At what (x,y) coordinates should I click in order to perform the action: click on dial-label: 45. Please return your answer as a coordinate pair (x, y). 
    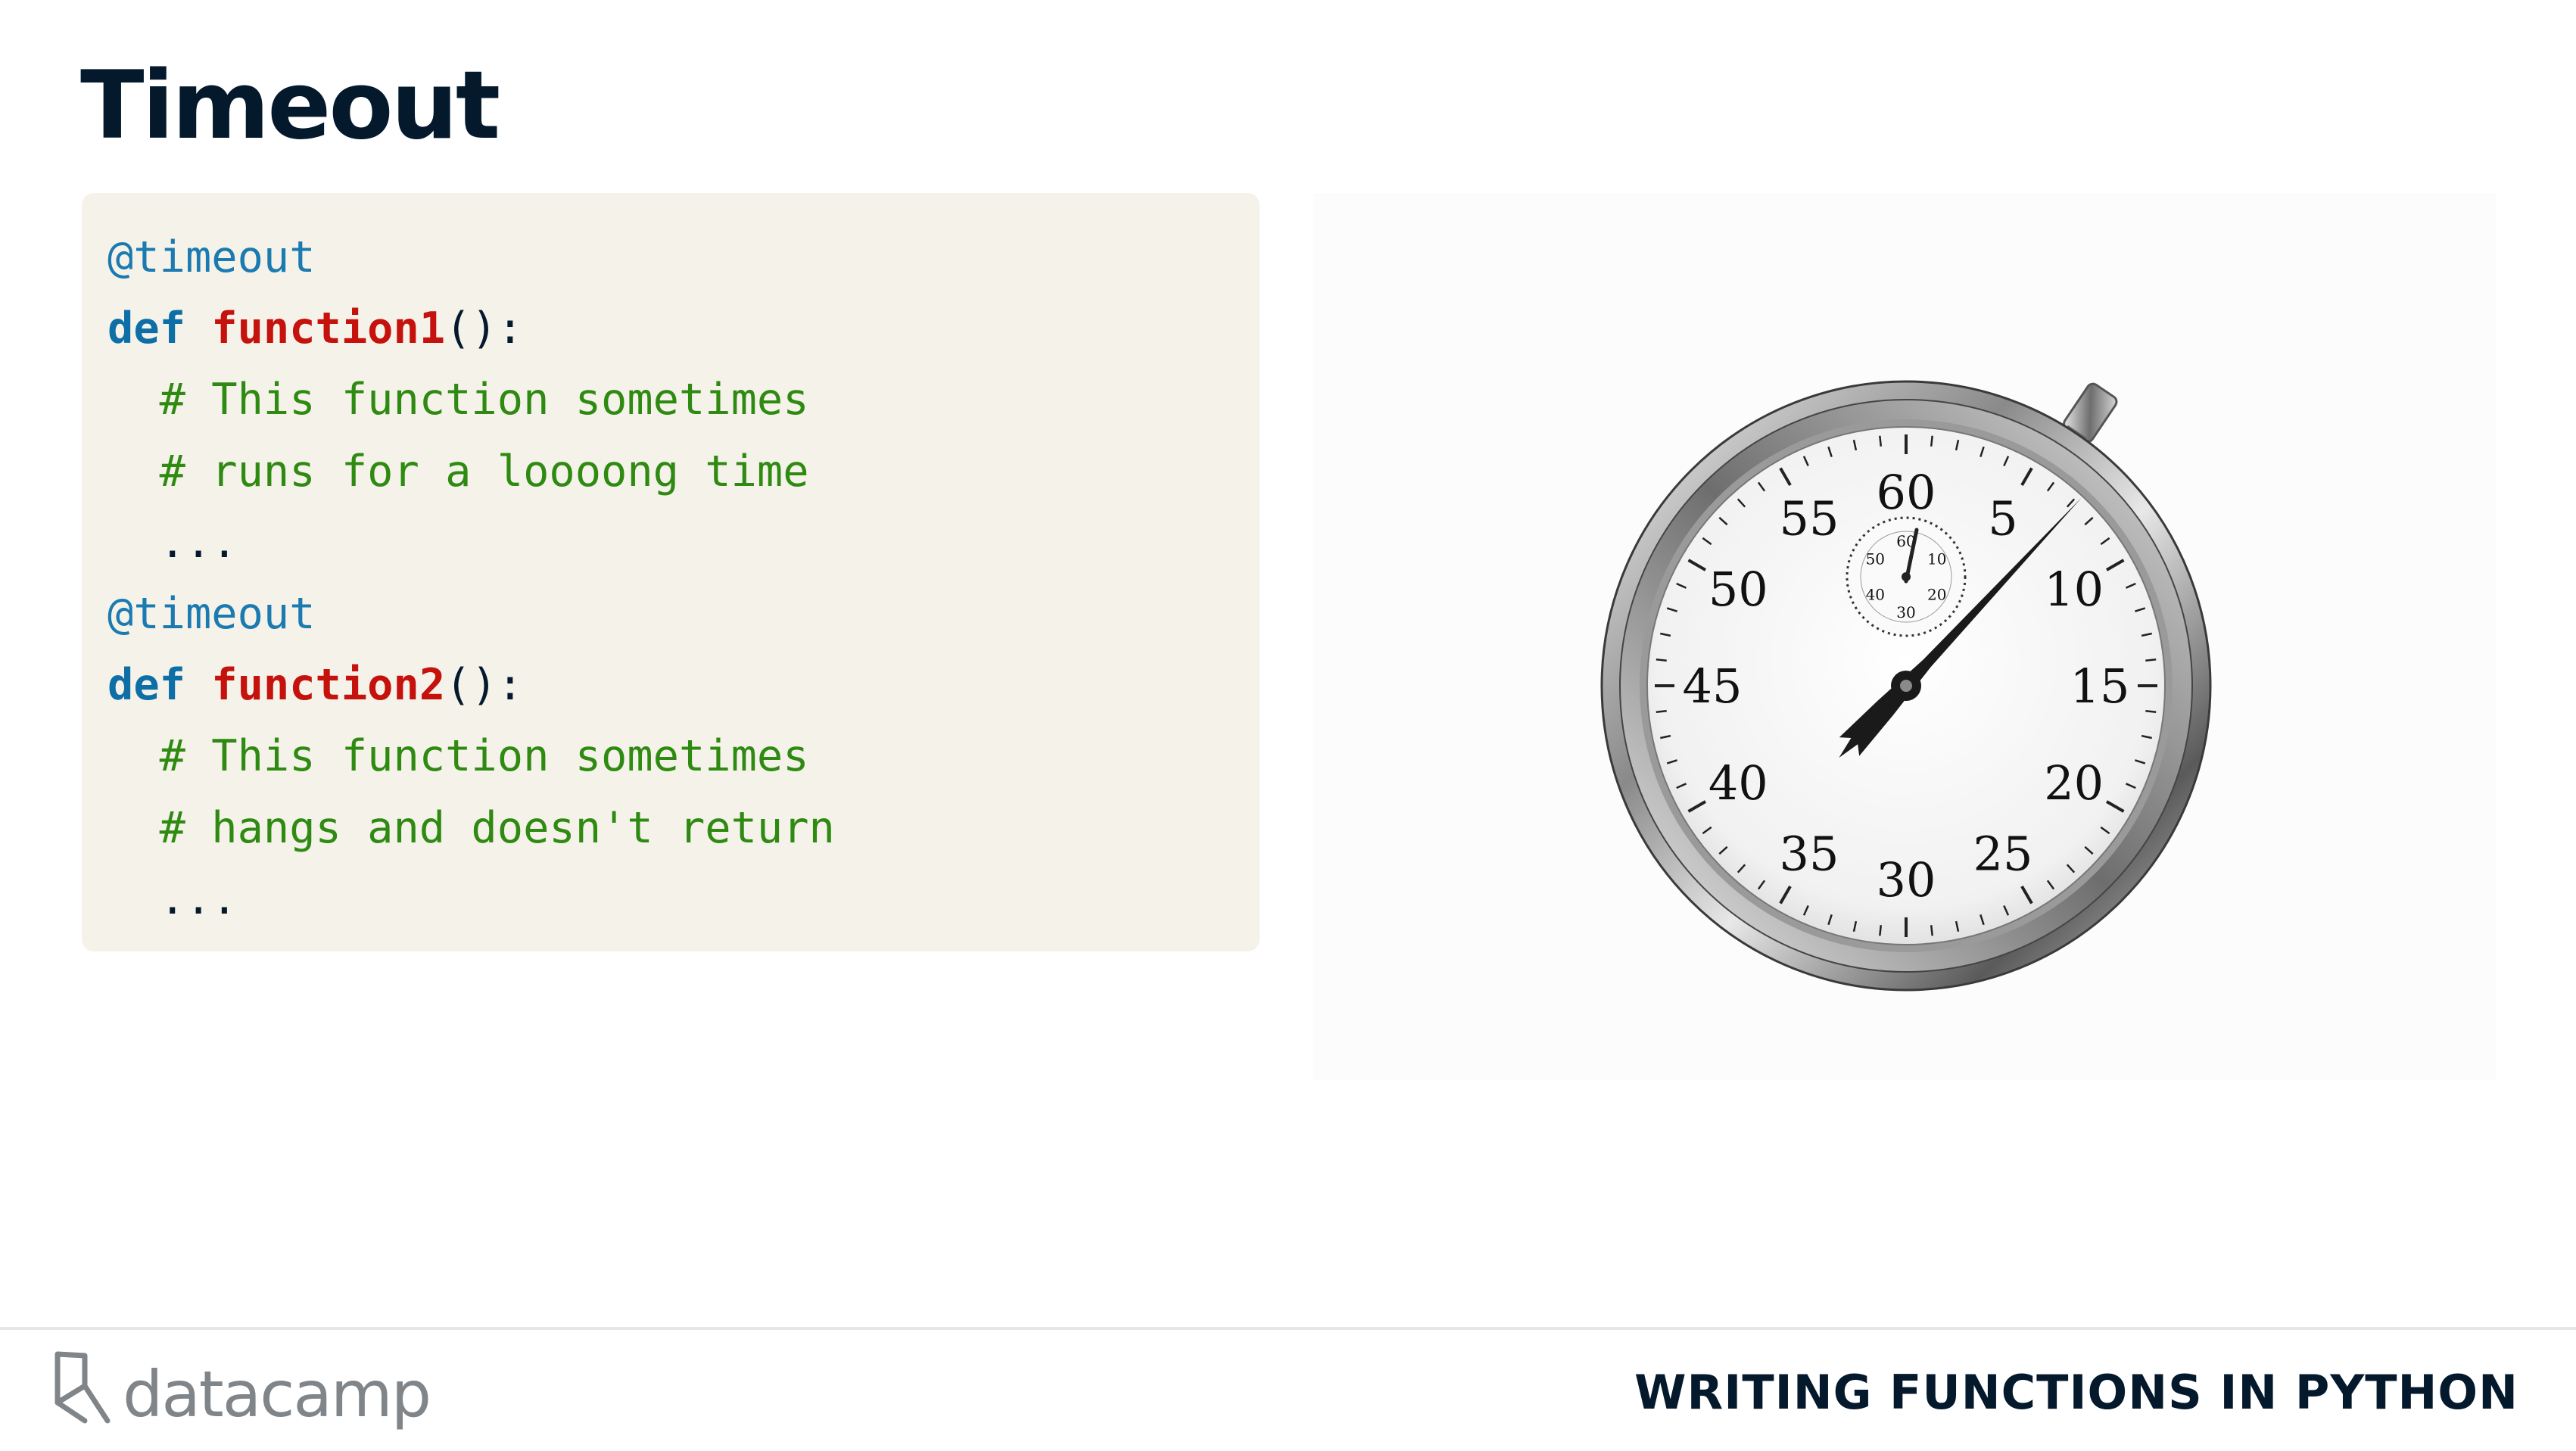
    Looking at the image, I should click on (1713, 686).